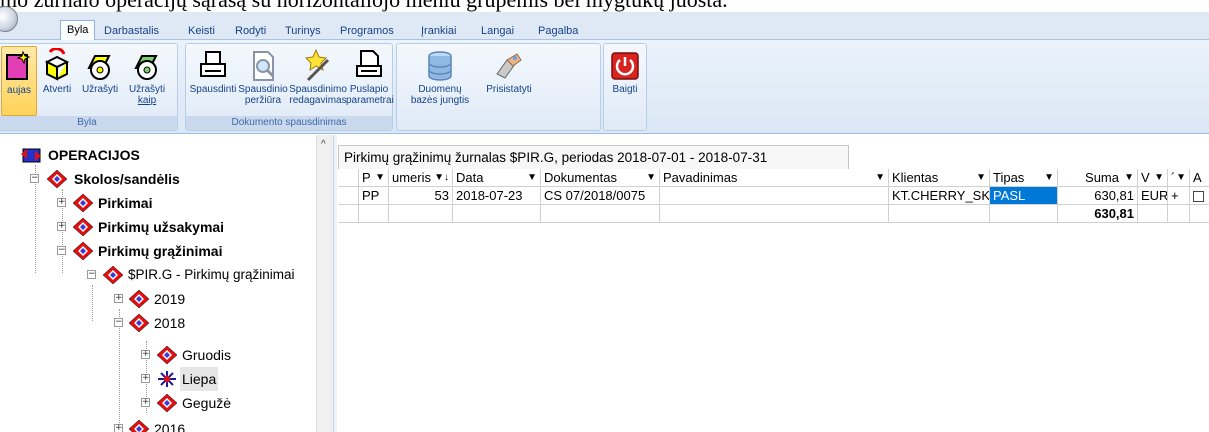 The height and width of the screenshot is (432, 1209). Describe the element at coordinates (1153, 196) in the screenshot. I see `cell-valiuta: EUR` at that location.